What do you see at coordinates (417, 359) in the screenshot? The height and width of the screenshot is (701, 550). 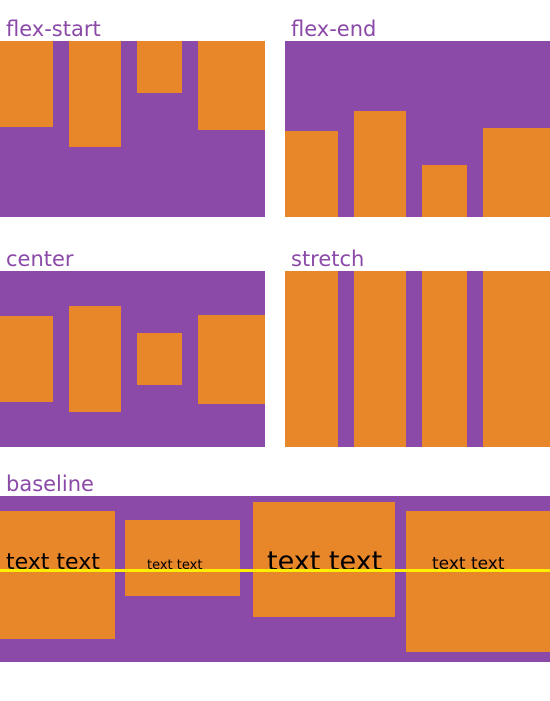 I see `flex-container-stretch` at bounding box center [417, 359].